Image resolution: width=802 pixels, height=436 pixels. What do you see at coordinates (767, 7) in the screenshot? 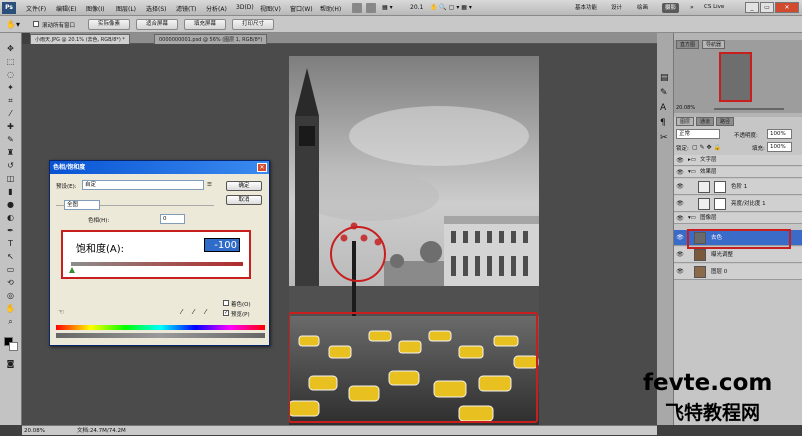
I see `restore-button: ▭` at bounding box center [767, 7].